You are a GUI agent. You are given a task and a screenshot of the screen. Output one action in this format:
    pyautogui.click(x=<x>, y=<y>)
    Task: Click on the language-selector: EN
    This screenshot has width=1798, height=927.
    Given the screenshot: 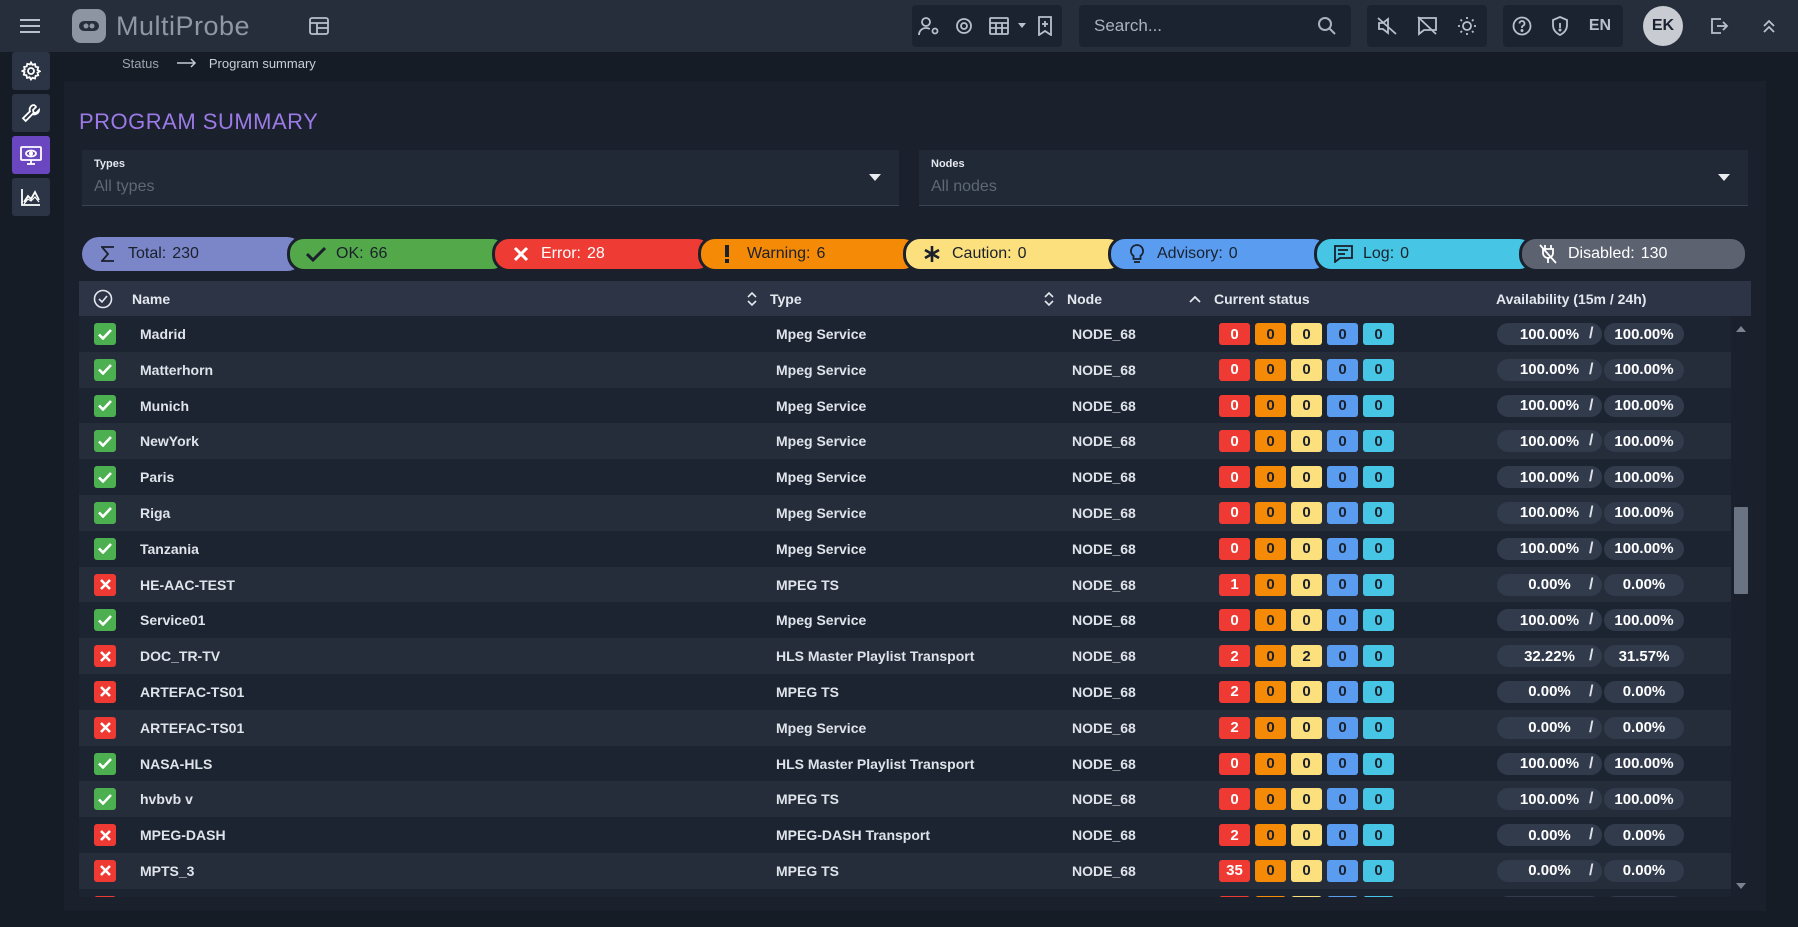 What is the action you would take?
    pyautogui.click(x=1600, y=26)
    